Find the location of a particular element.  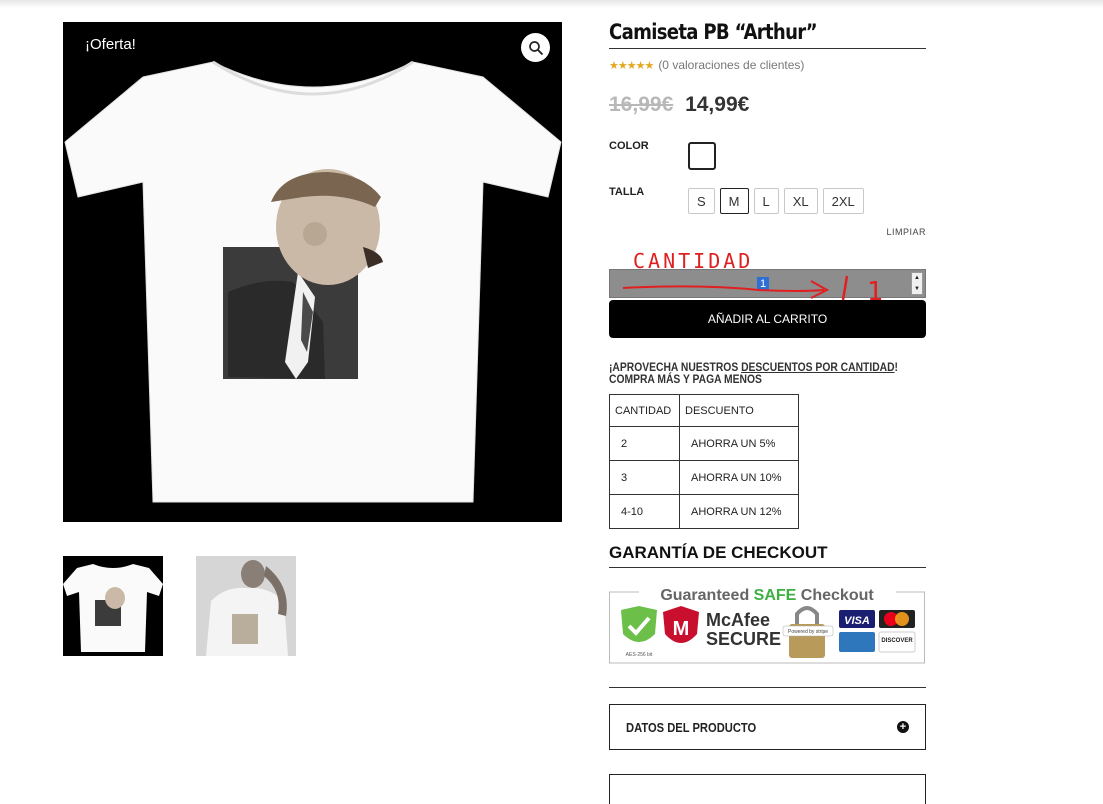

table-row: 4-10 AHORRA UN 12% is located at coordinates (704, 511).